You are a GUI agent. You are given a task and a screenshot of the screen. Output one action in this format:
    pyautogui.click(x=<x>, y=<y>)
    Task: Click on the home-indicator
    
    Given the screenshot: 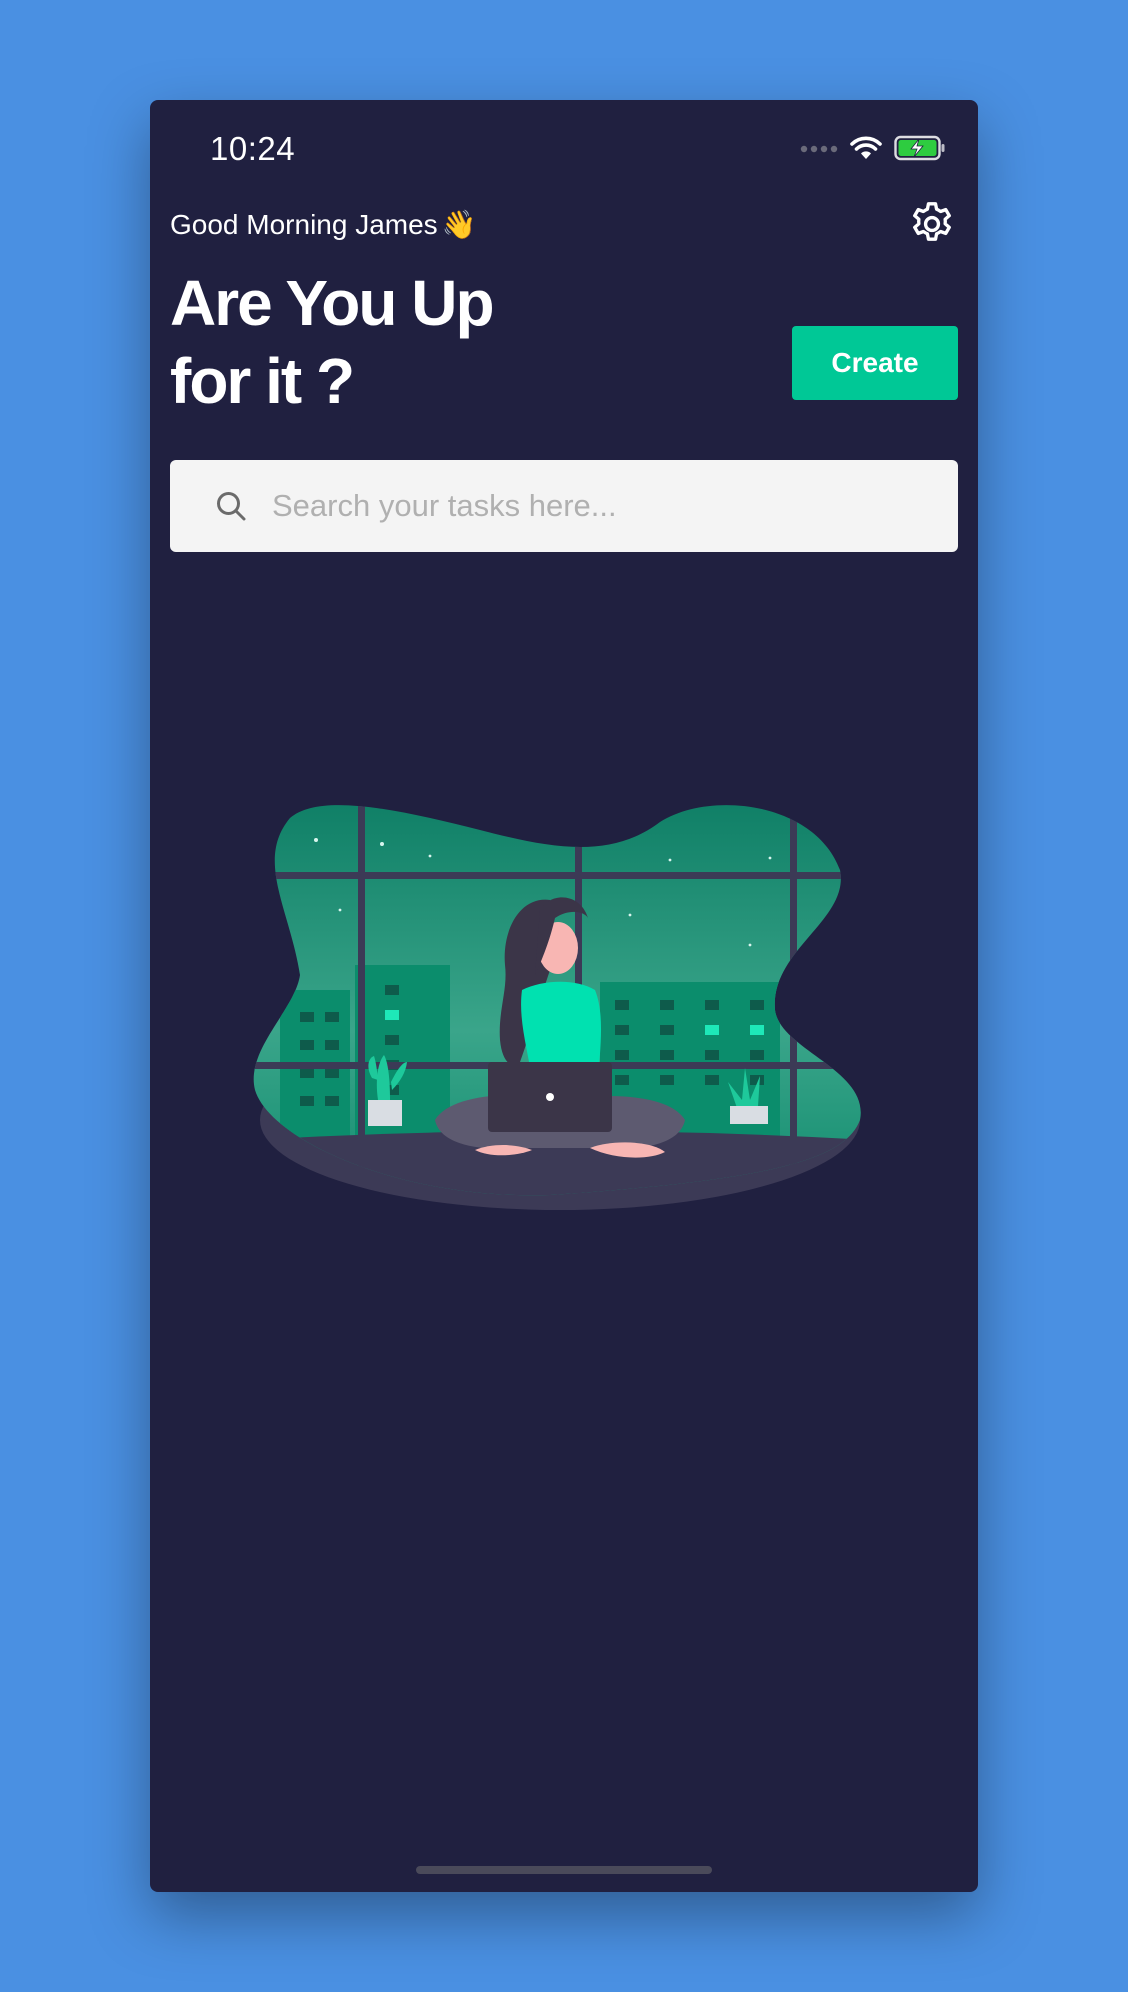 What is the action you would take?
    pyautogui.click(x=564, y=1870)
    